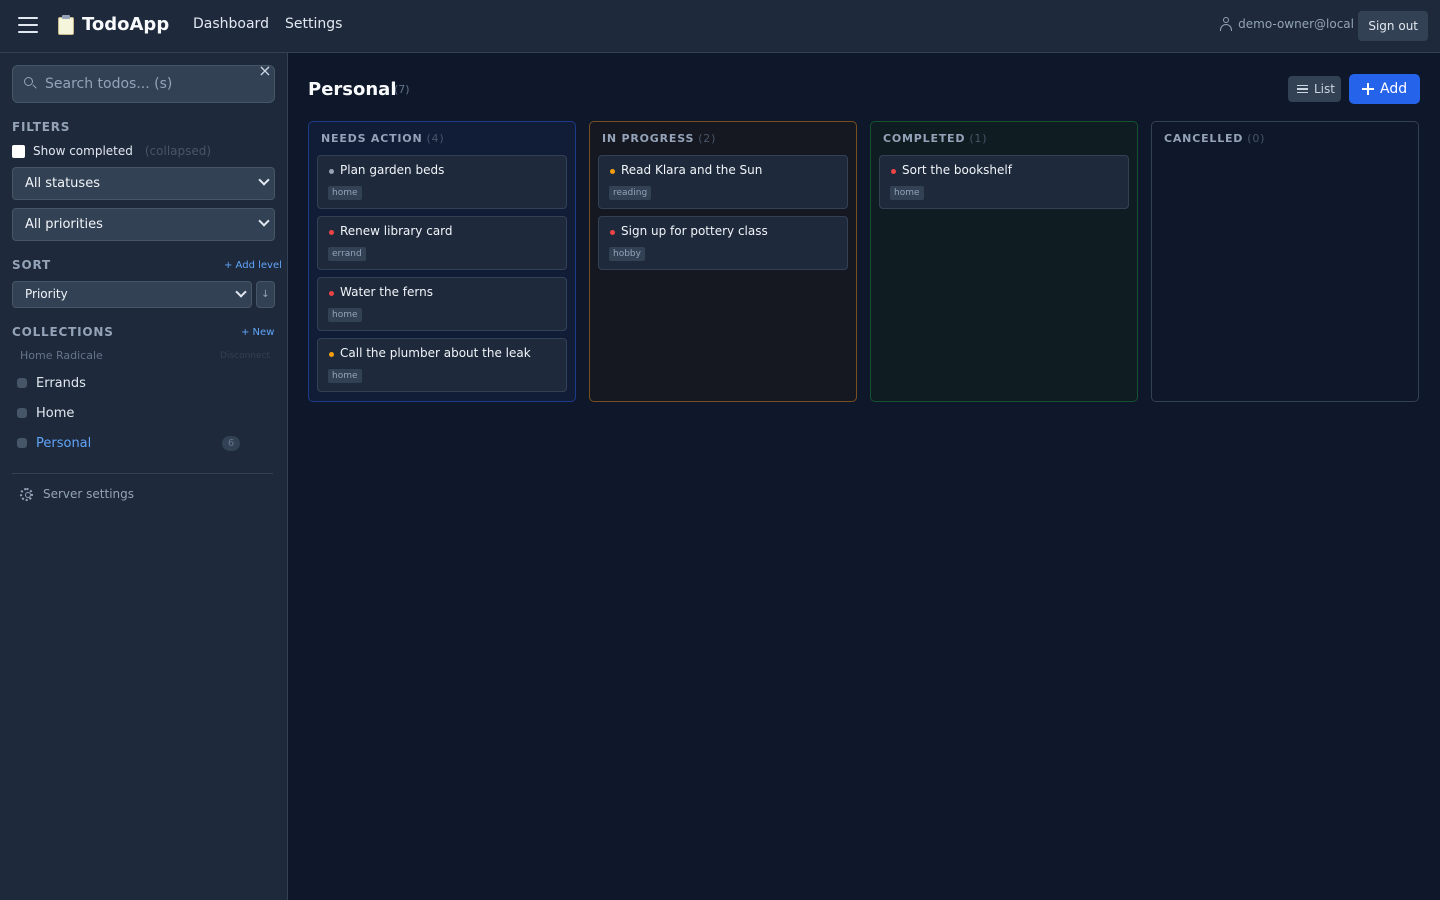 This screenshot has width=1440, height=900. I want to click on server-settings-link: Server settings, so click(77, 494).